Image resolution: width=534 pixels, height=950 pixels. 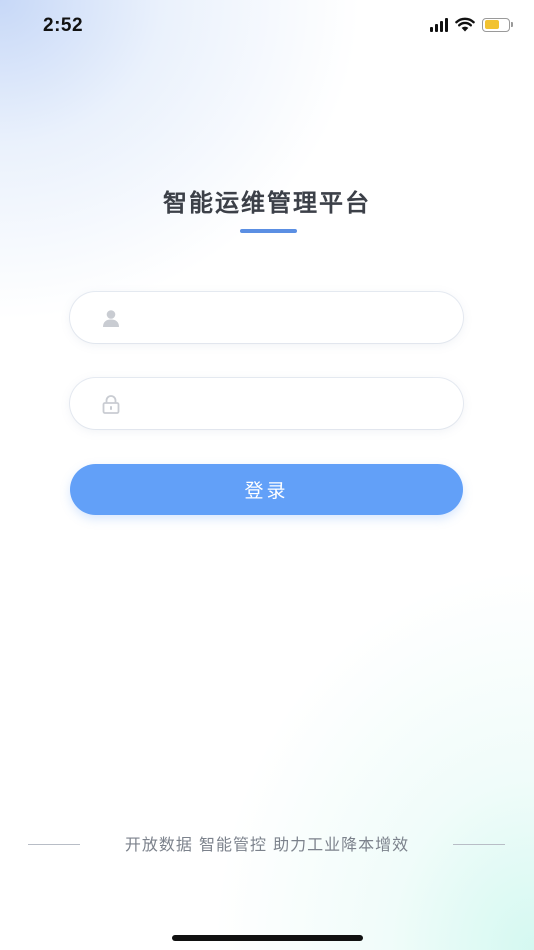 I want to click on password-input, so click(x=287, y=403).